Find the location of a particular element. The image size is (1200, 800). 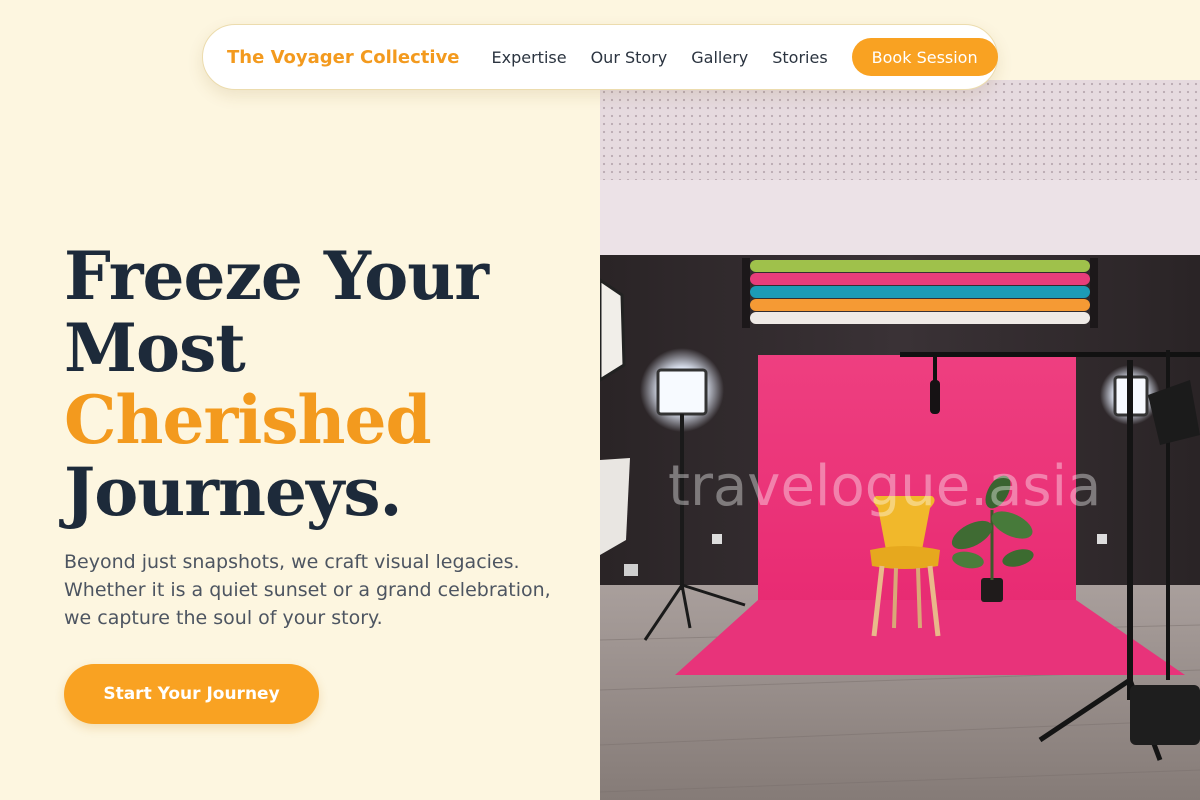

nav-link-expertise: Expertise is located at coordinates (529, 57).